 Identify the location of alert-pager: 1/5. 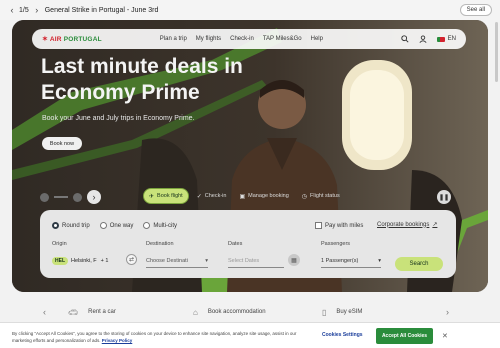
(24, 10).